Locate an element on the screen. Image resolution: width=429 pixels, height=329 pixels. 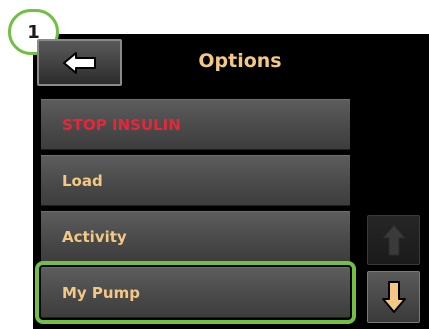
scroll-up-button is located at coordinates (393, 240).